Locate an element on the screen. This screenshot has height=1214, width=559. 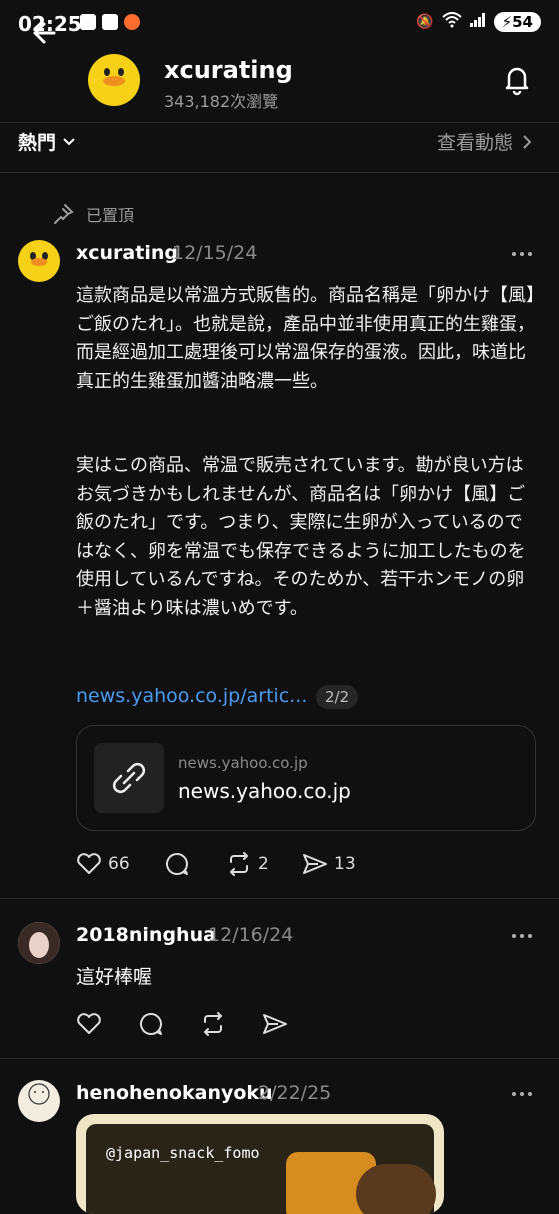
mute-icon: 🔕 is located at coordinates (425, 22).